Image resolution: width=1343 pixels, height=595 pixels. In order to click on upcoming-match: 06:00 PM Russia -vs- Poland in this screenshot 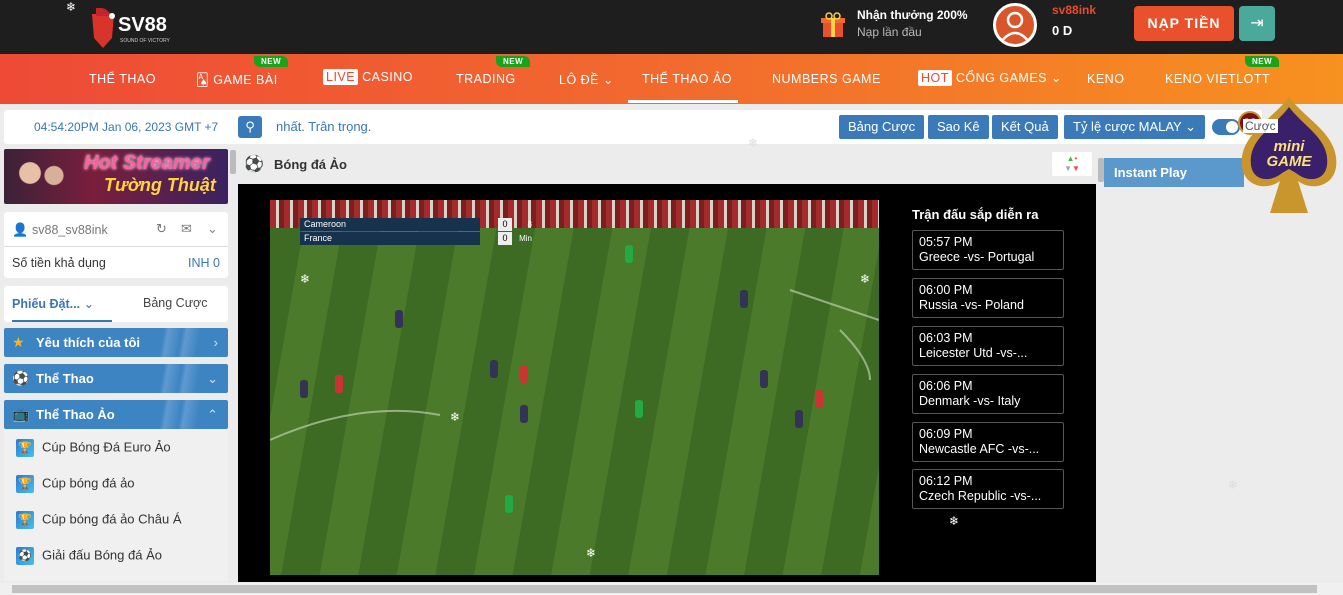, I will do `click(988, 298)`.